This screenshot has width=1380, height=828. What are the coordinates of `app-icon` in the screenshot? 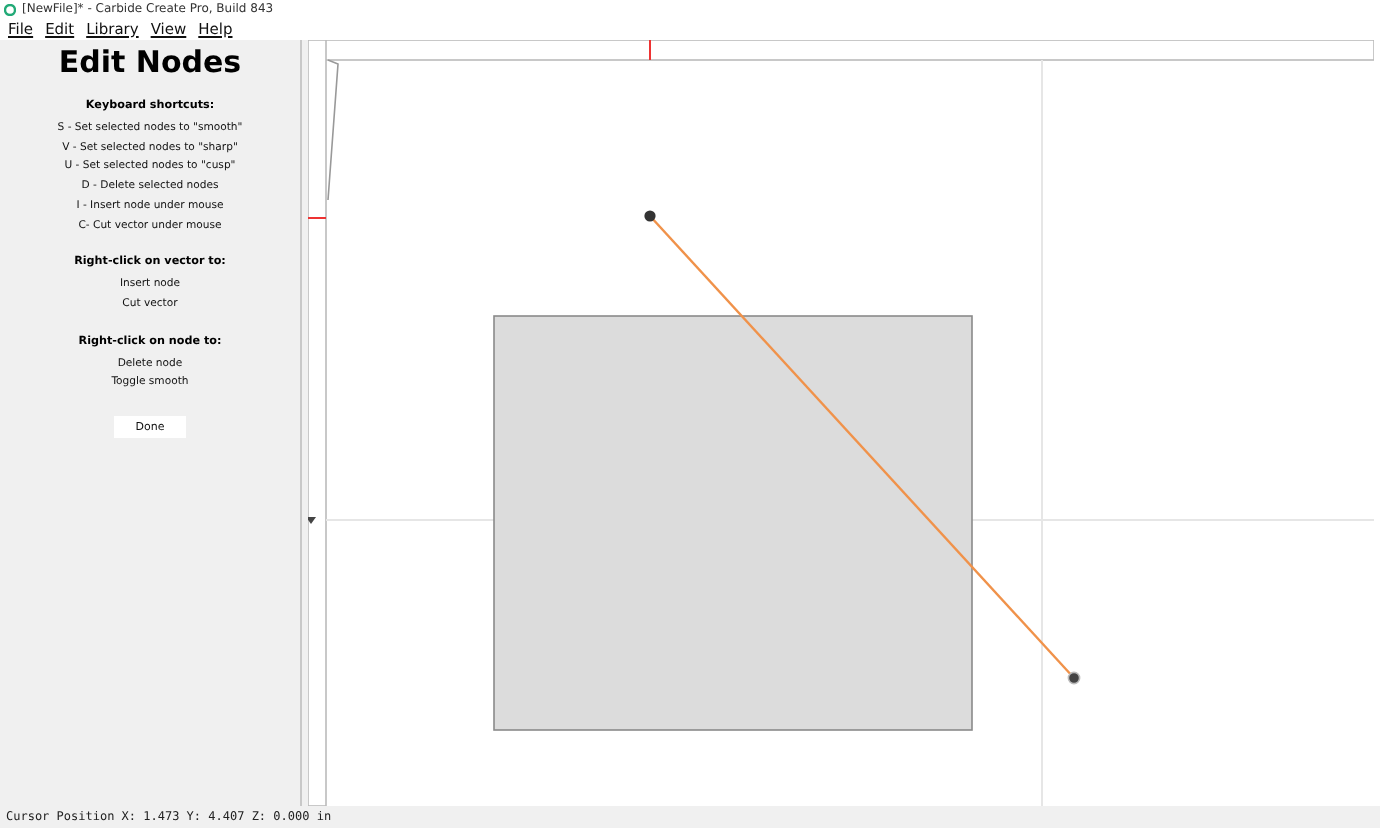 It's located at (10, 9).